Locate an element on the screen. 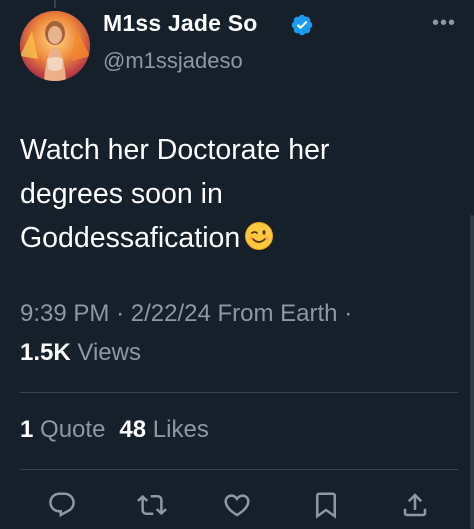 The height and width of the screenshot is (529, 474). tweet-text-line-3-text: Goddessafication is located at coordinates (130, 238).